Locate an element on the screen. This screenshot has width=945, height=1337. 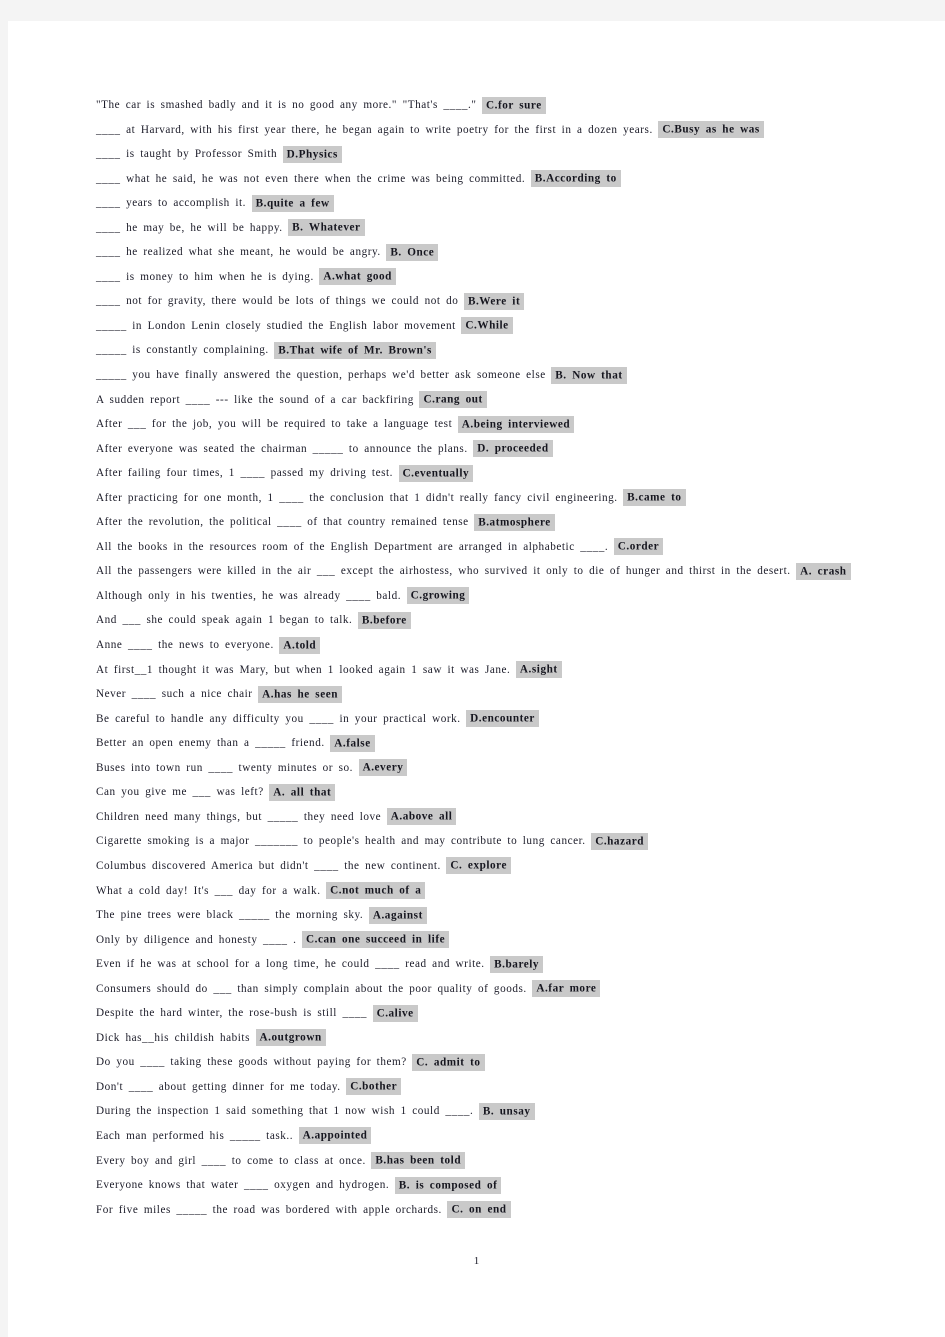
highlighted-answer: C.While is located at coordinates (487, 326).